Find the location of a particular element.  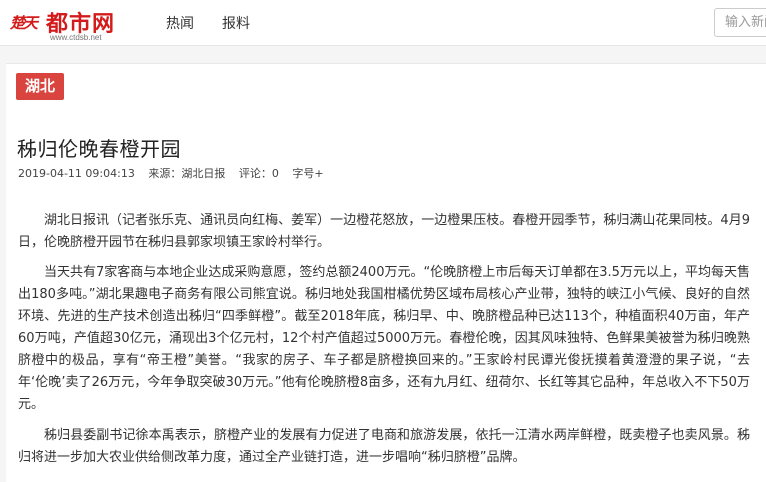

logo-seal: 楚天 is located at coordinates (24, 23).